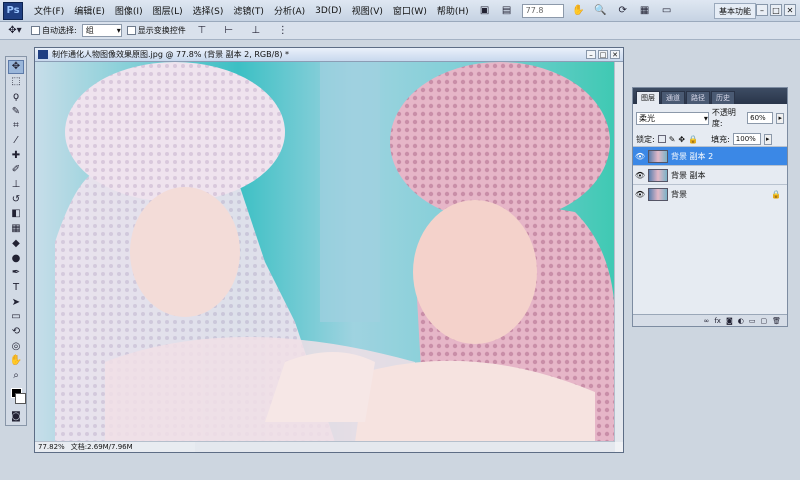  What do you see at coordinates (735, 11) in the screenshot?
I see `workspace-switcher: 基本功能` at bounding box center [735, 11].